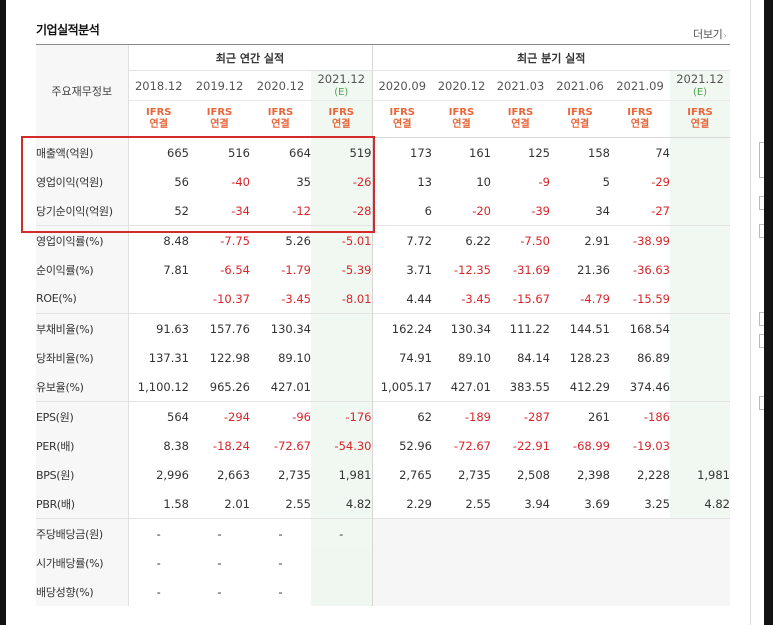 The image size is (773, 625). I want to click on data-cell: -15.59, so click(651, 298).